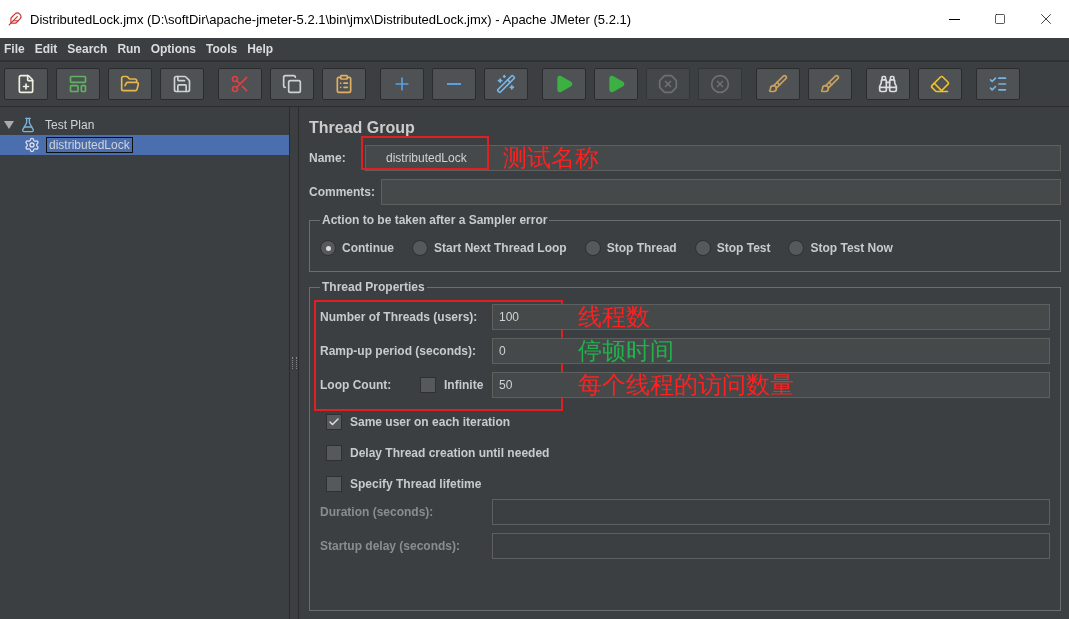 The width and height of the screenshot is (1069, 619). I want to click on annotation-text: 线程数, so click(614, 317).